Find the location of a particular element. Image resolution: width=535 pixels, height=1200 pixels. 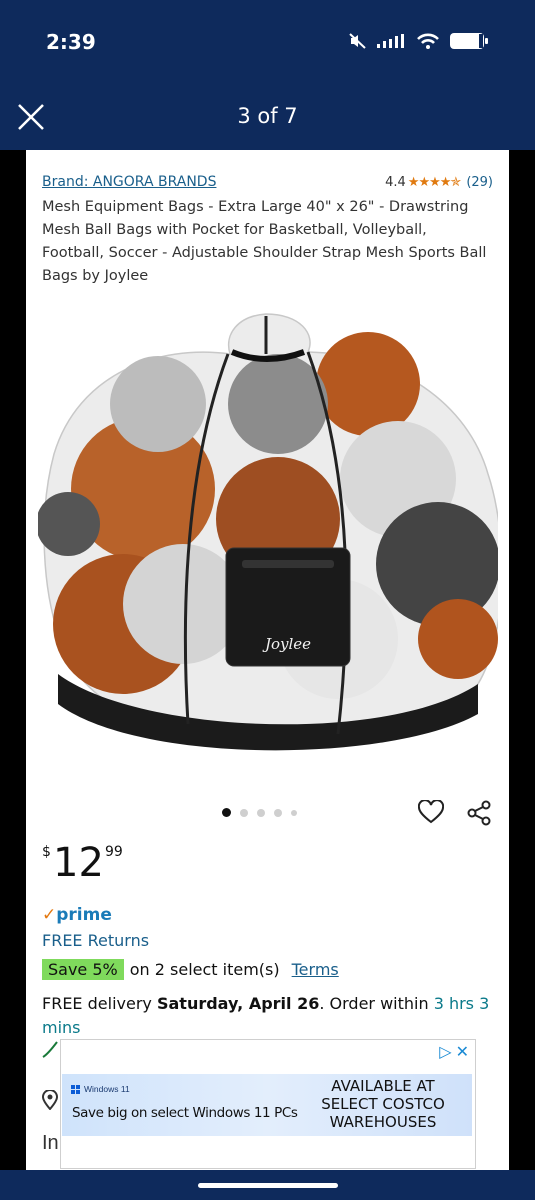

share-icon is located at coordinates (479, 813).